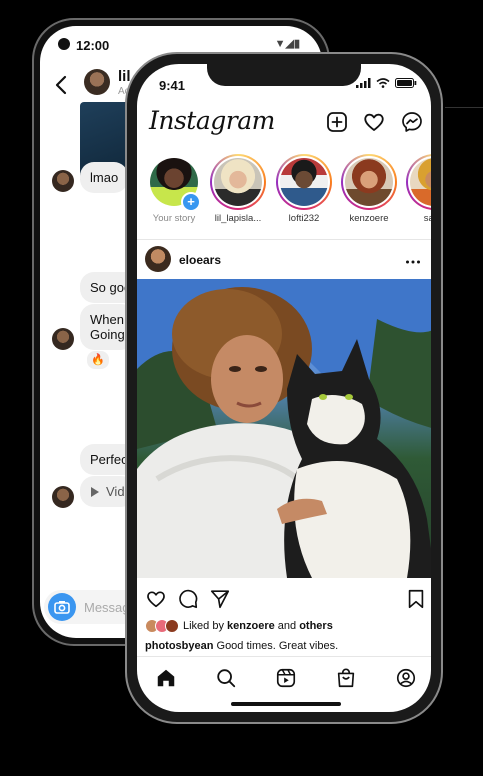 Image resolution: width=483 pixels, height=776 pixels. What do you see at coordinates (156, 599) in the screenshot?
I see `like-icon` at bounding box center [156, 599].